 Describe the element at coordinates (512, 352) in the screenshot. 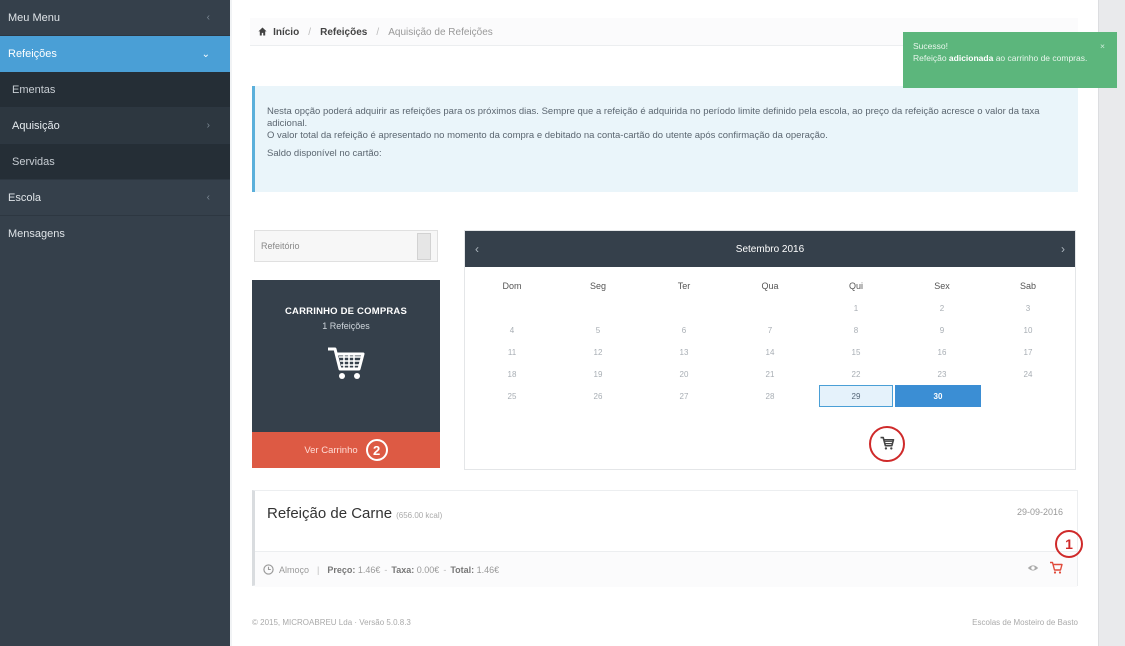

I see `calendar-day: 11` at that location.